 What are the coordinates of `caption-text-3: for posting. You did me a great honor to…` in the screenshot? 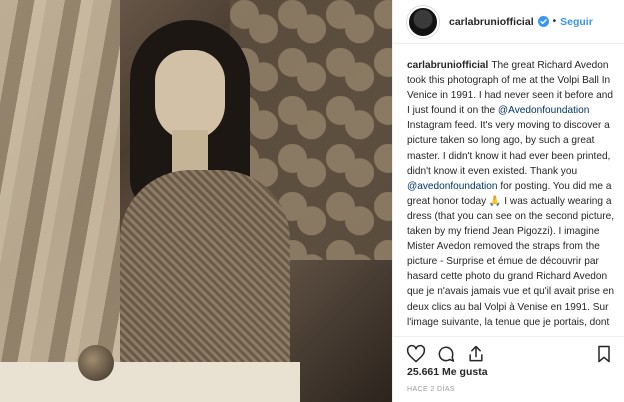 It's located at (511, 254).